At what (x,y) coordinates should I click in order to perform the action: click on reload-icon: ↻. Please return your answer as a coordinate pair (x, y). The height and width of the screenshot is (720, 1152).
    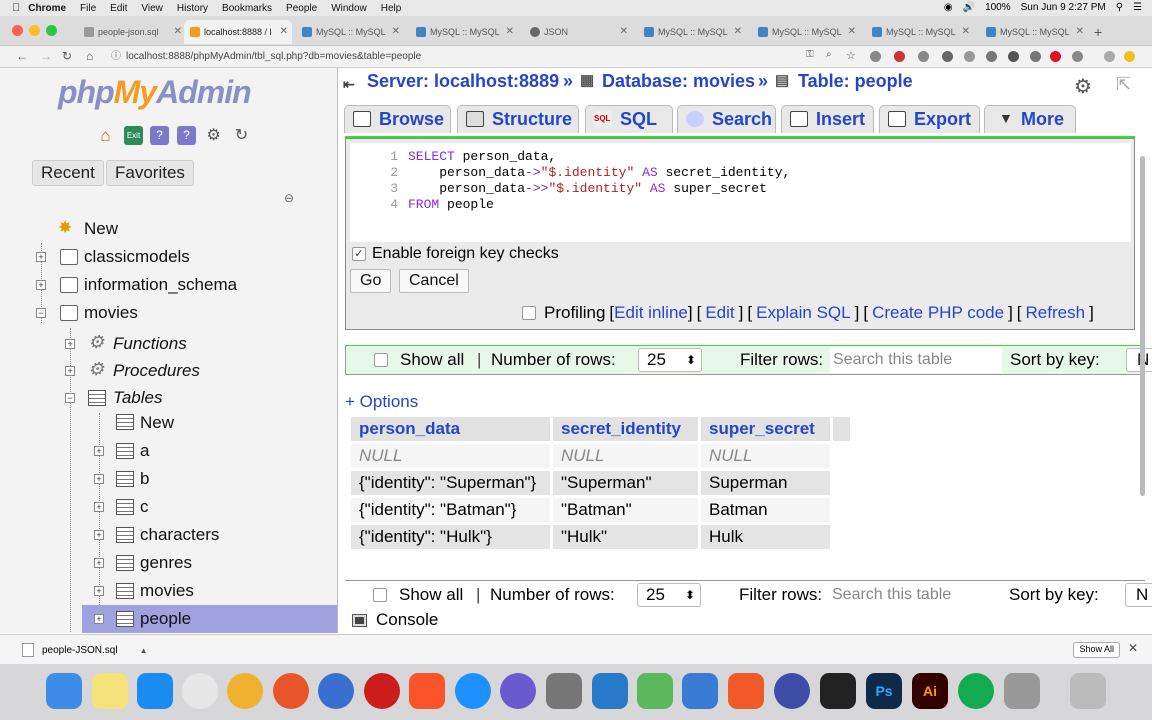
    Looking at the image, I should click on (67, 56).